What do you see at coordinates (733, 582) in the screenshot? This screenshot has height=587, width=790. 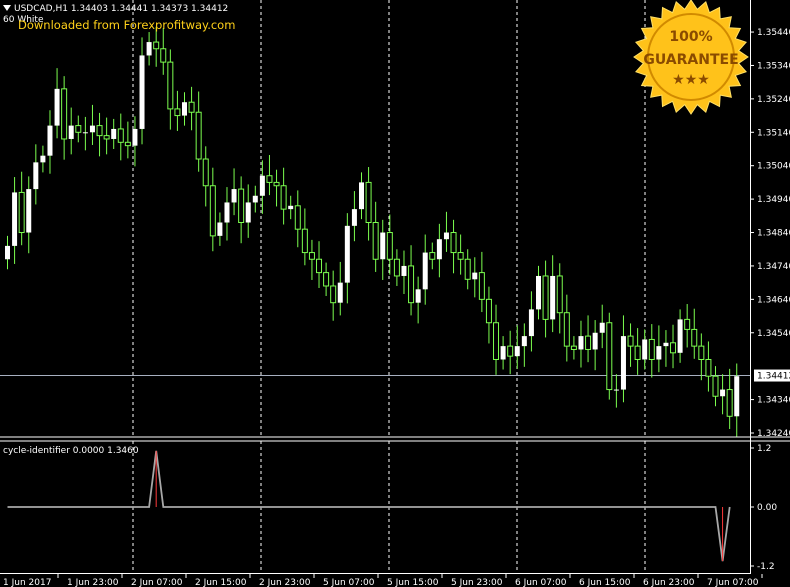 I see `time-tick-label: 7 Jun 07:00` at bounding box center [733, 582].